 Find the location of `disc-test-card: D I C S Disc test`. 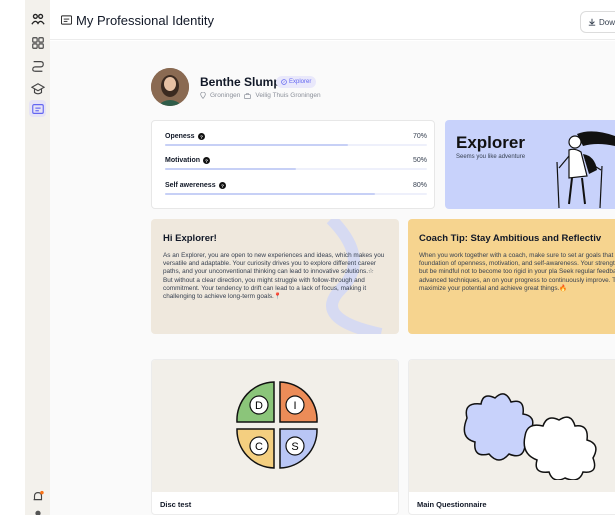

disc-test-card: D I C S Disc test is located at coordinates (275, 437).